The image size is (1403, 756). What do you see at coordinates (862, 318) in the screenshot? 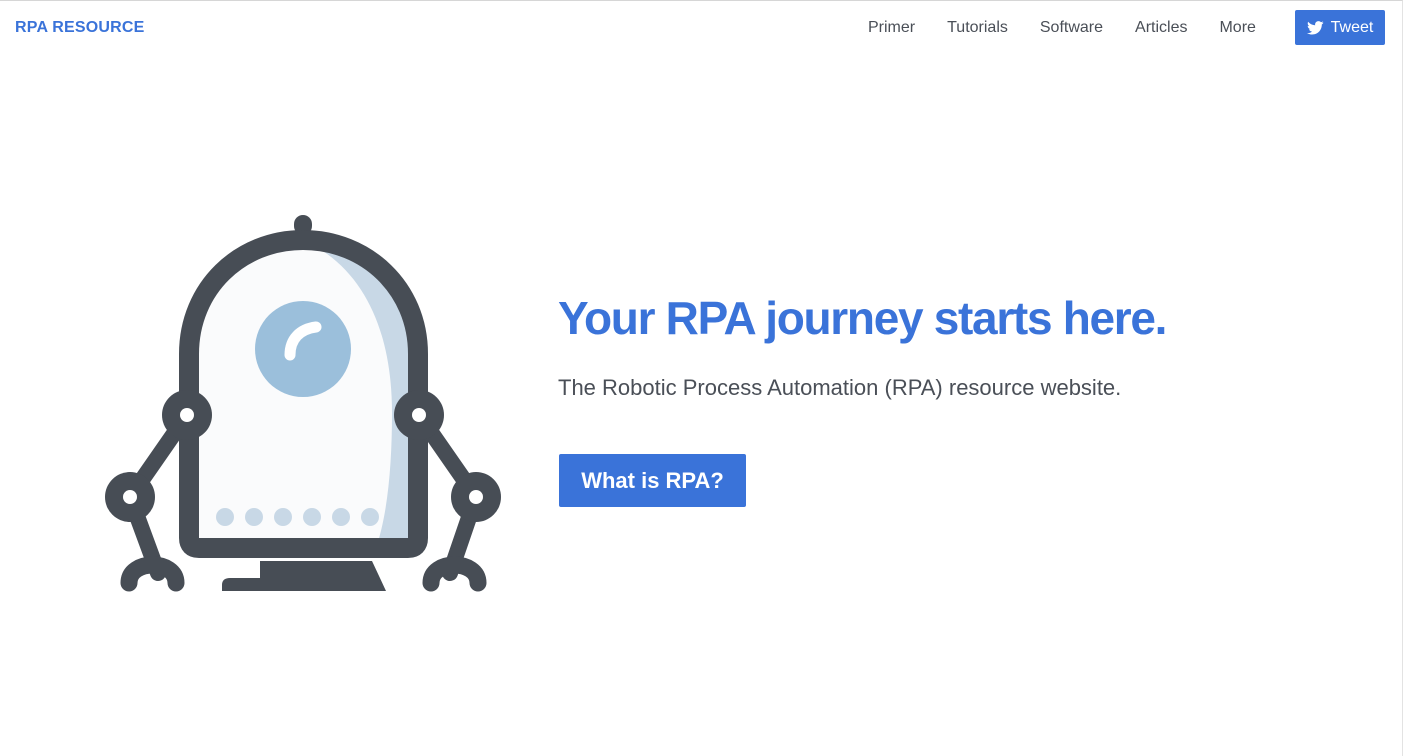
I see `hero-title: Your RPA journey starts here.` at bounding box center [862, 318].